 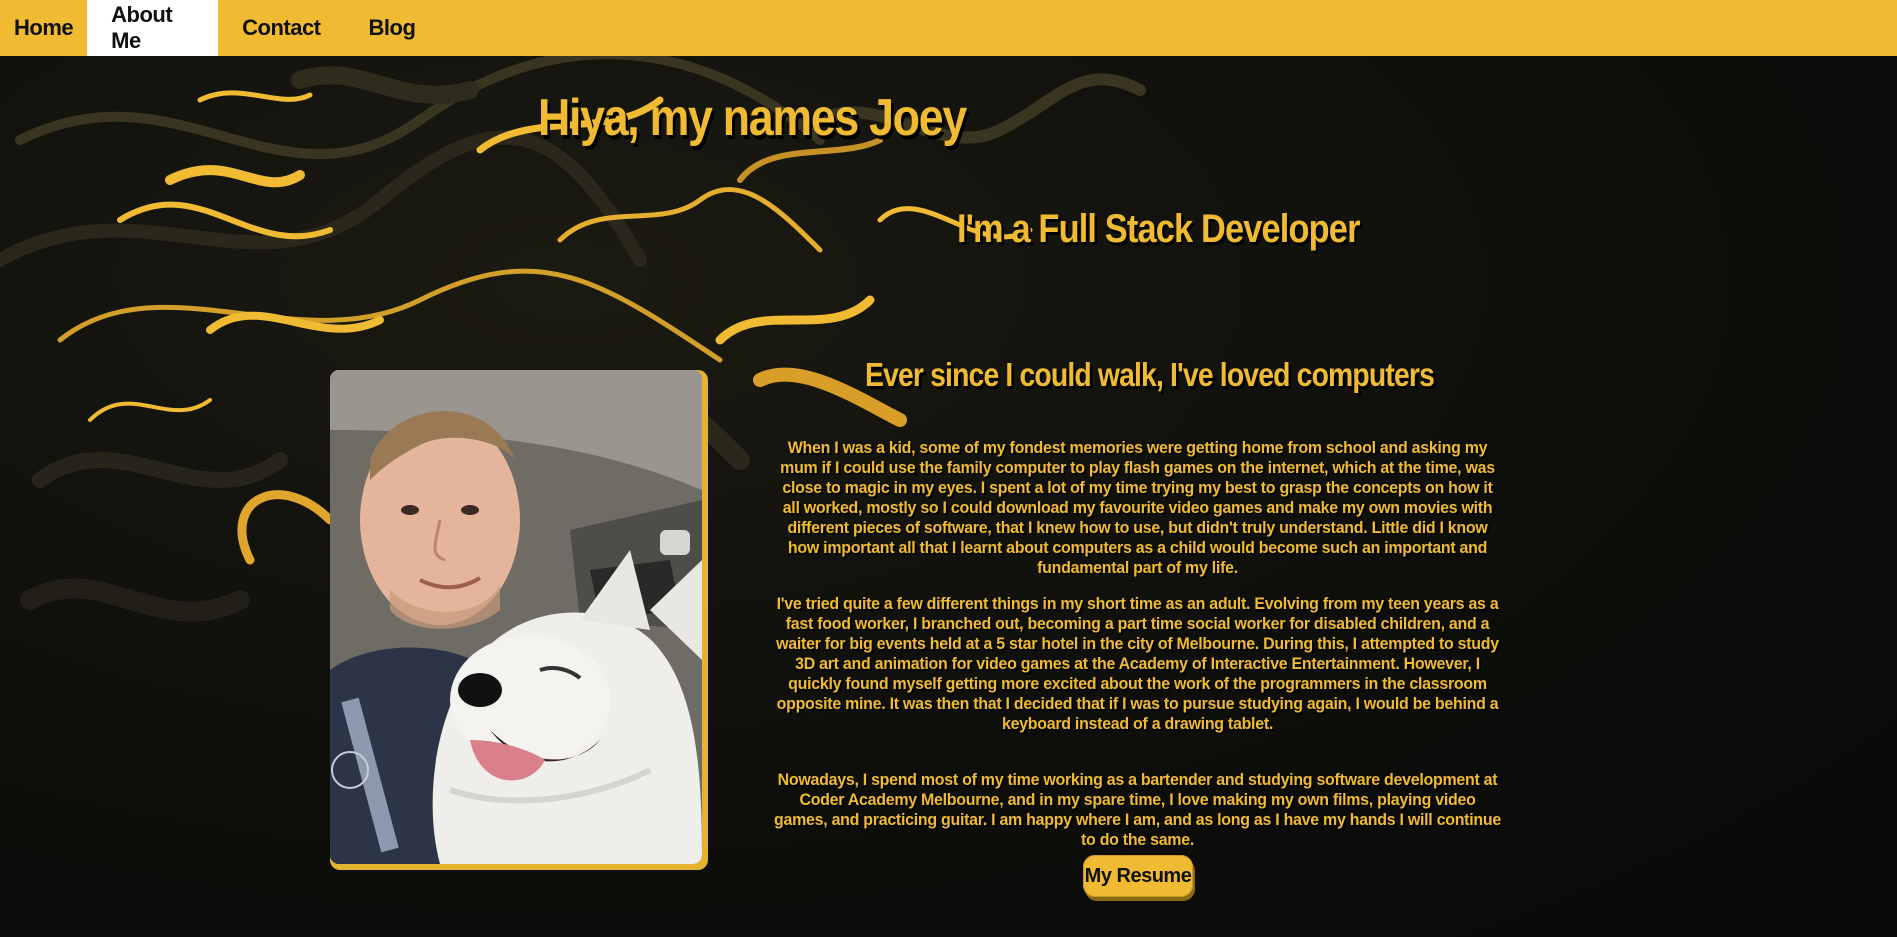 What do you see at coordinates (153, 28) in the screenshot?
I see `nav-about-me: About Me` at bounding box center [153, 28].